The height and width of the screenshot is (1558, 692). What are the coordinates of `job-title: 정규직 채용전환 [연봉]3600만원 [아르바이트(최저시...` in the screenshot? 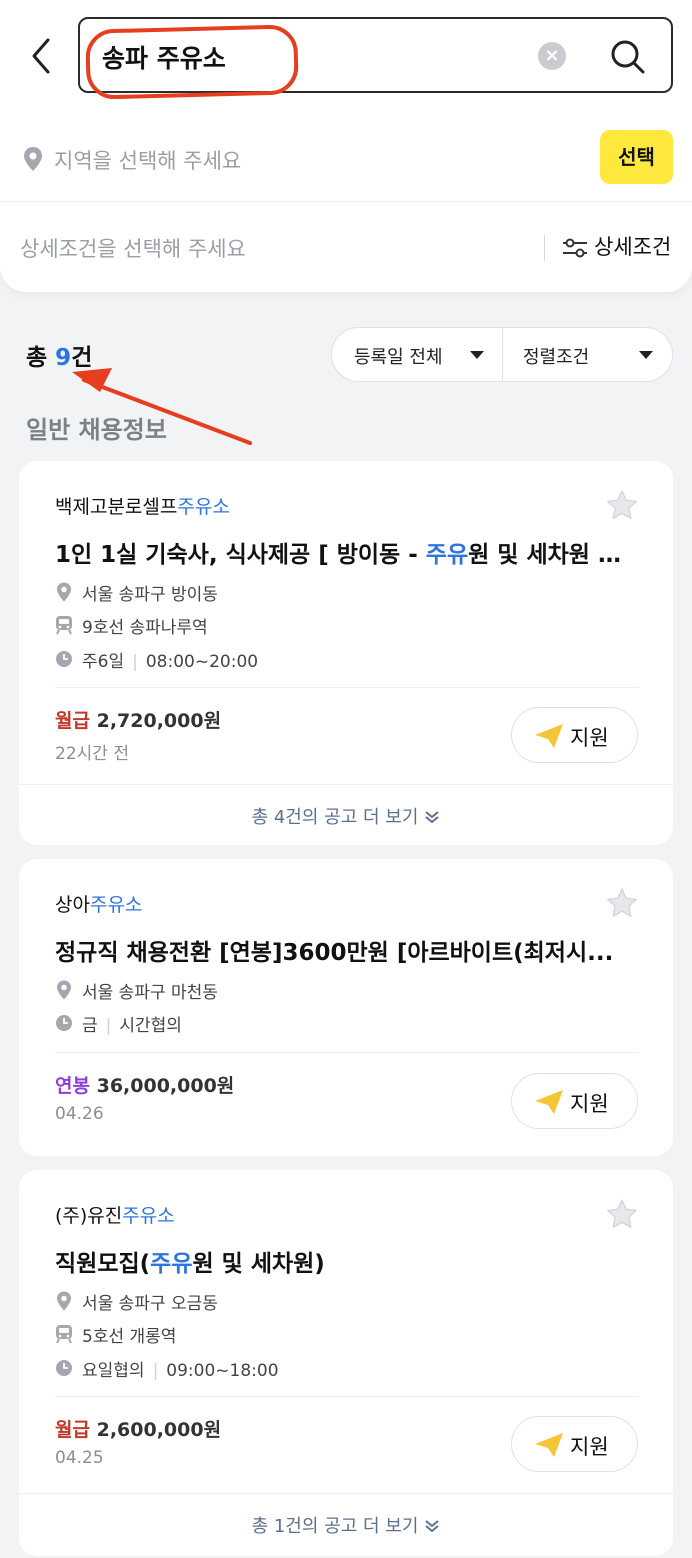 It's located at (345, 950).